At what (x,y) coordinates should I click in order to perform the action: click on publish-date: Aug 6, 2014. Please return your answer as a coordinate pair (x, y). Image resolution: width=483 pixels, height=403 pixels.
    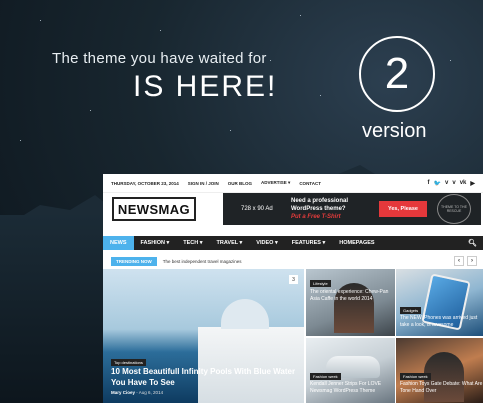
    Looking at the image, I should click on (151, 392).